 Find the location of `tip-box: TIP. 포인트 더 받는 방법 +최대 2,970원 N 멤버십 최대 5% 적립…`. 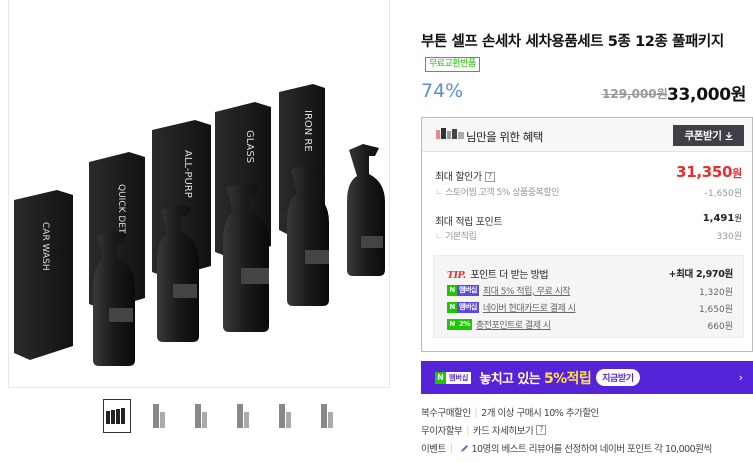

tip-box: TIP. 포인트 더 받는 방법 +최대 2,970원 N 멤버십 최대 5% 적립… is located at coordinates (588, 296).